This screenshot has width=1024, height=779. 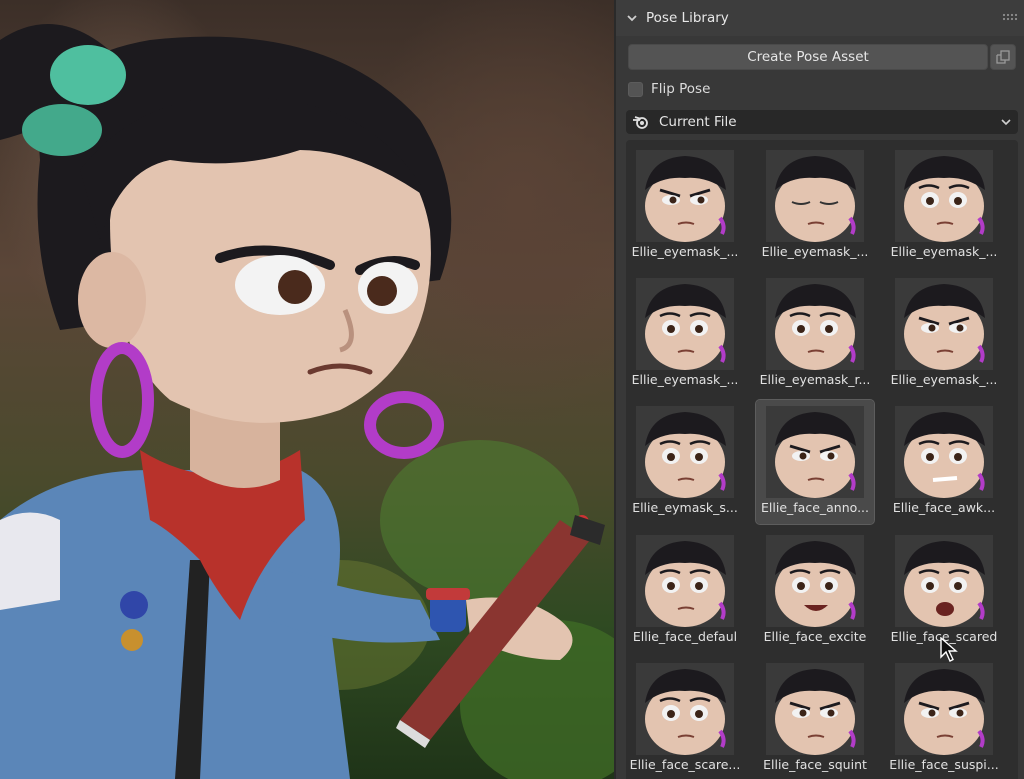 I want to click on pose-asset-item: Ellie_face_squint, so click(x=815, y=718).